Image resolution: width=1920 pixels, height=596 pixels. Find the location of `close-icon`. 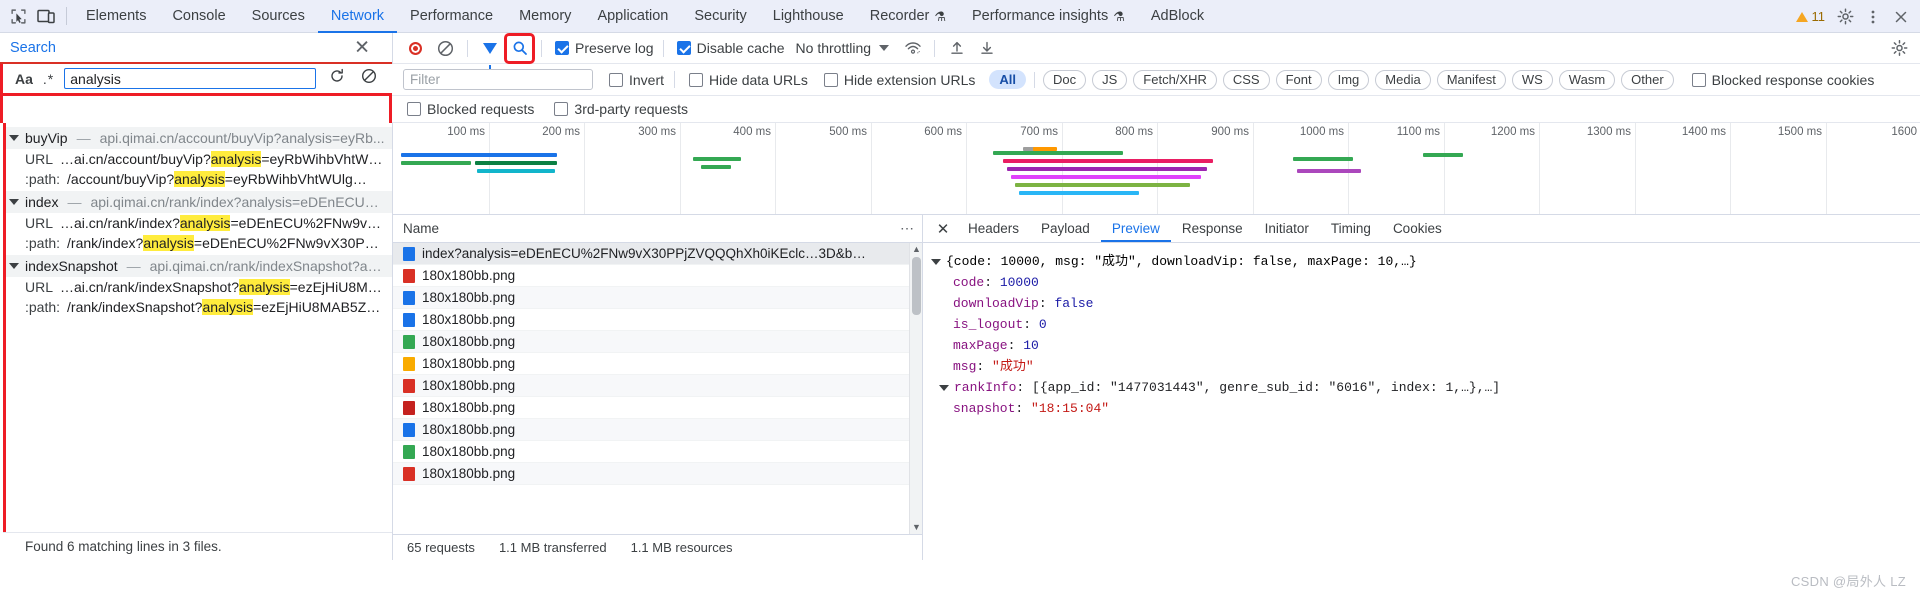

close-icon is located at coordinates (1901, 17).